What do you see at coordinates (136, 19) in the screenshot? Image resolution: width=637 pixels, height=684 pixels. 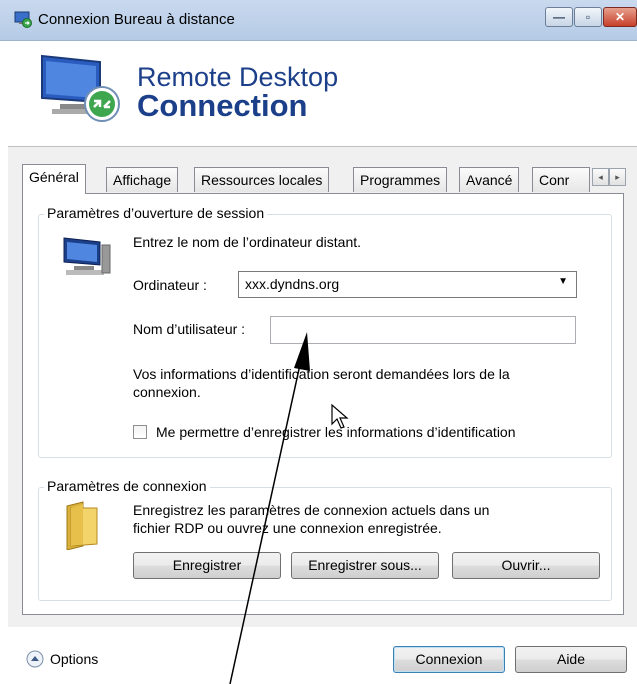 I see `window-title: Connexion Bureau à distance` at bounding box center [136, 19].